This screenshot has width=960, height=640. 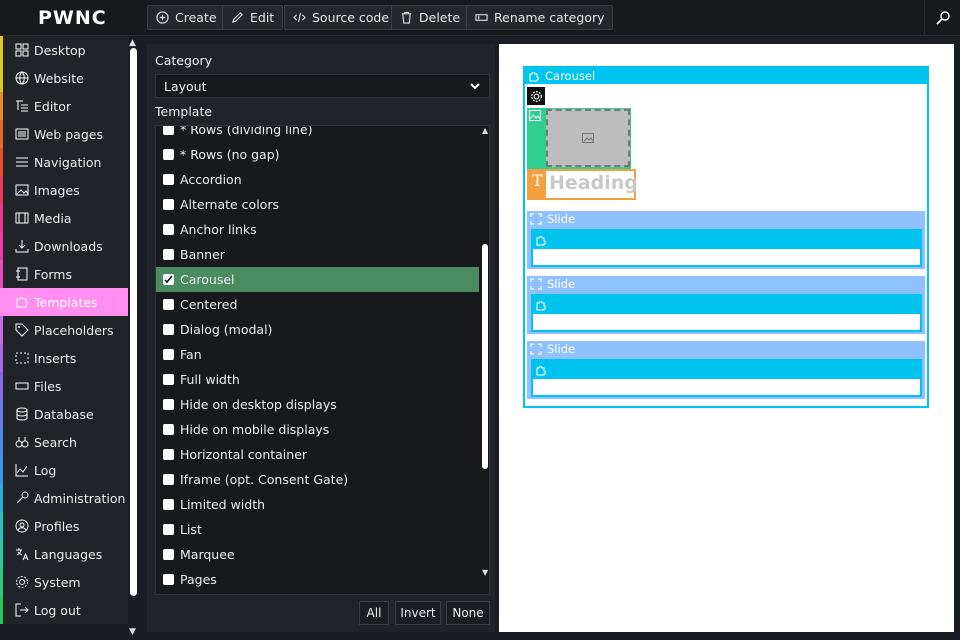 I want to click on sidebar-item-search: Search, so click(x=64, y=442).